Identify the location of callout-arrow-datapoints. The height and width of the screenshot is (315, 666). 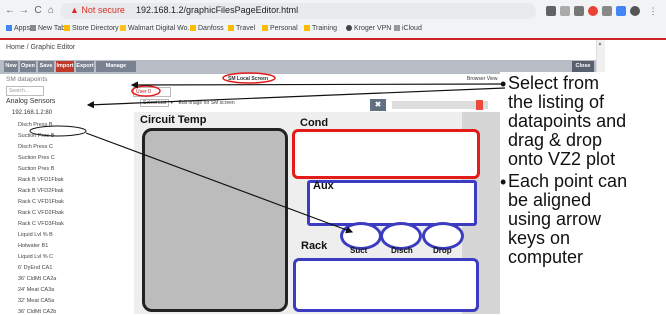
(318, 85).